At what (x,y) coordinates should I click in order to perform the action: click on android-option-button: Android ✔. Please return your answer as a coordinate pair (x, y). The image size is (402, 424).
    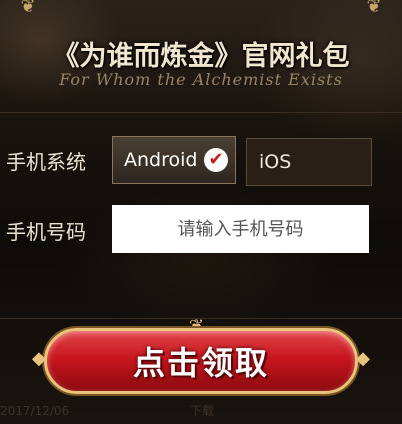
    Looking at the image, I should click on (174, 160).